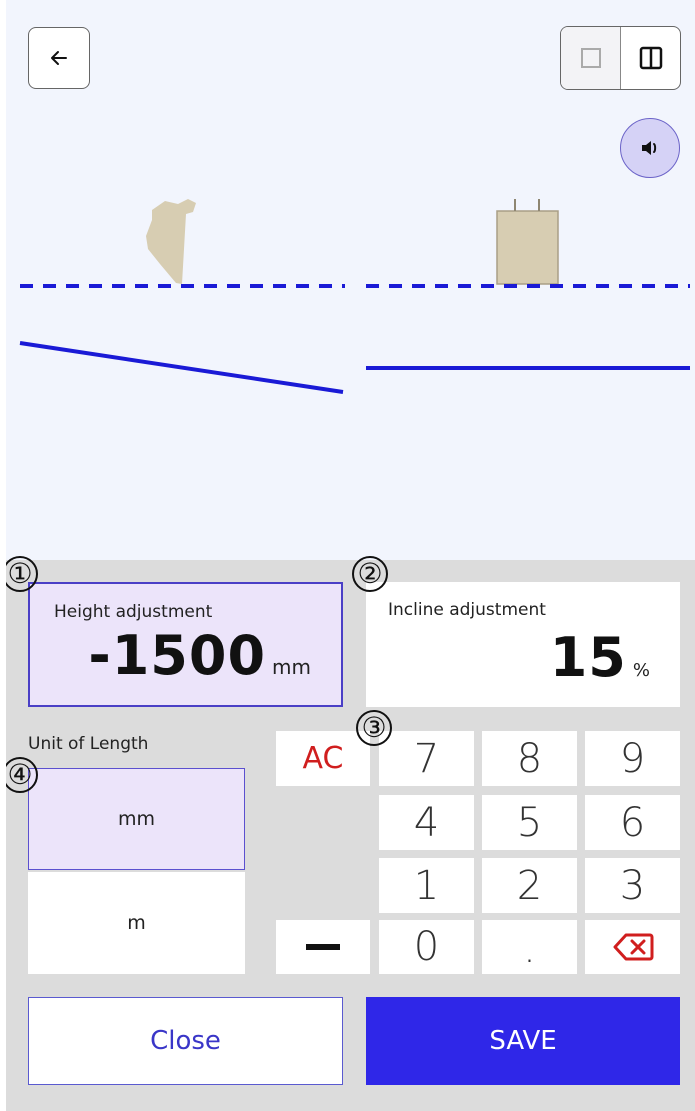 Image resolution: width=695 pixels, height=1111 pixels. I want to click on unit-of-length-title: Unit of Length, so click(88, 744).